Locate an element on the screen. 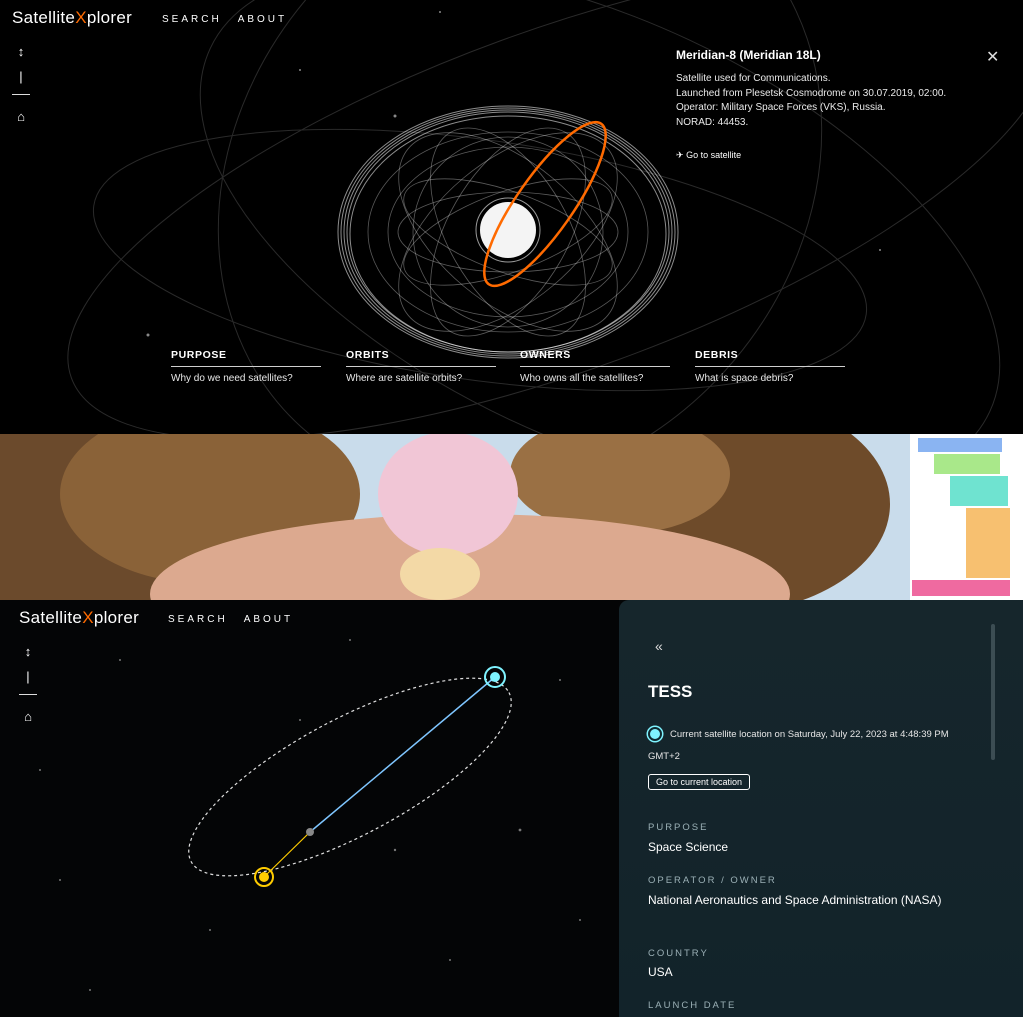 The image size is (1023, 1017). card-heading: OWNERS is located at coordinates (595, 358).